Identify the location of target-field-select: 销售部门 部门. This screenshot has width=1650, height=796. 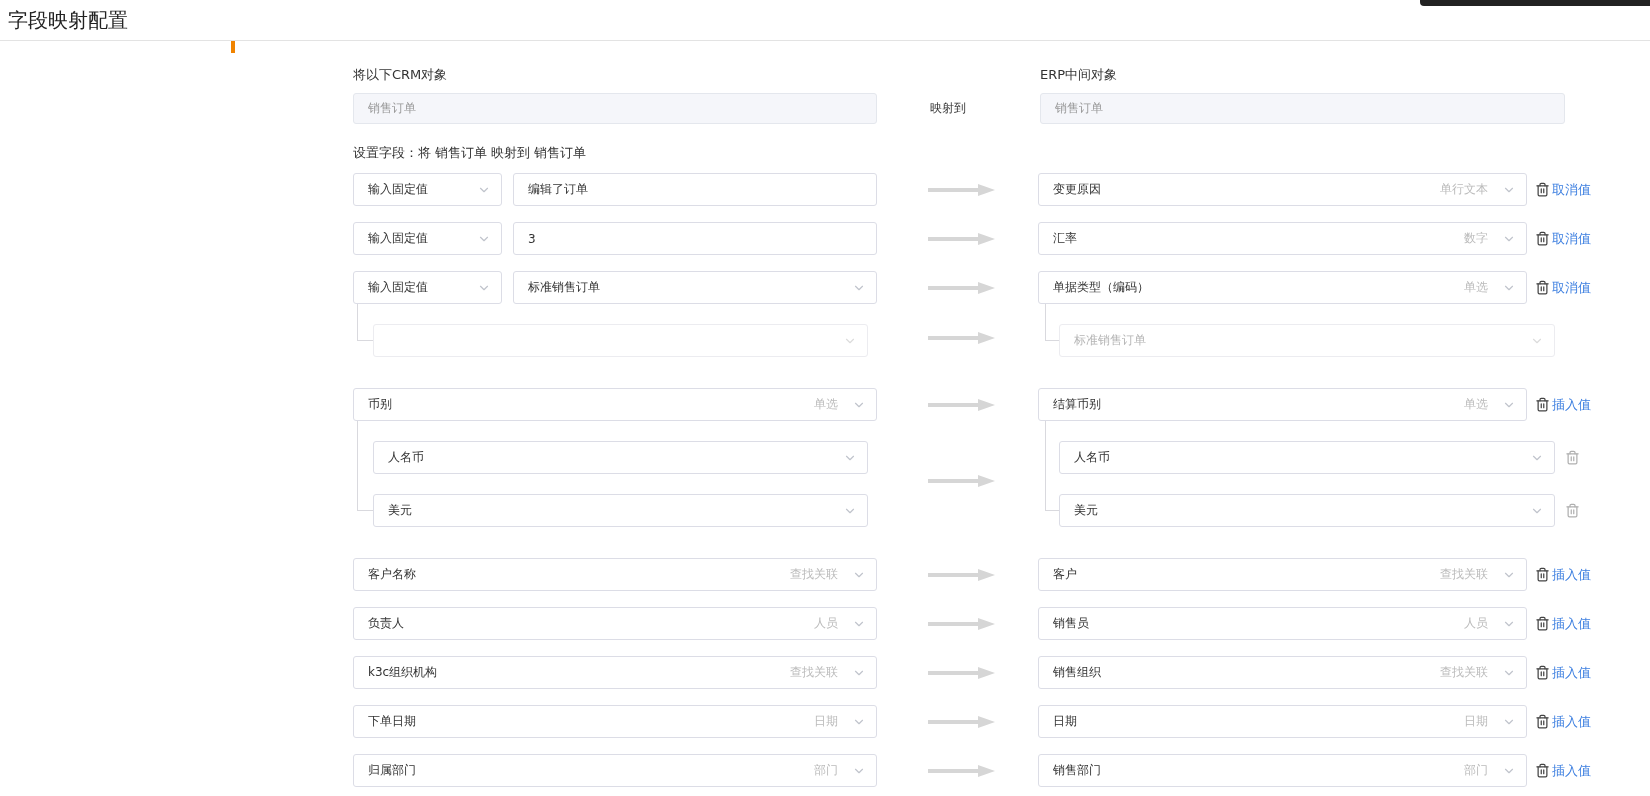
(1282, 770).